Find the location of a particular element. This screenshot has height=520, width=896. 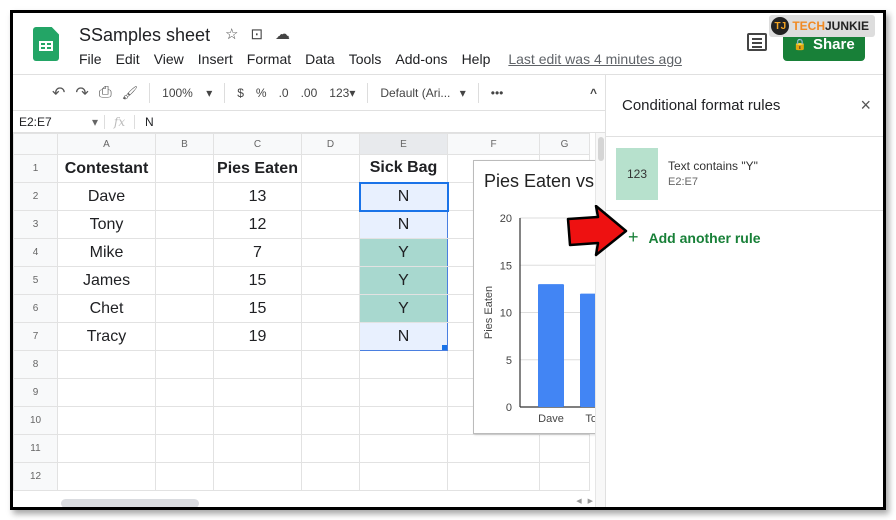

cell-d6 is located at coordinates (330, 308).